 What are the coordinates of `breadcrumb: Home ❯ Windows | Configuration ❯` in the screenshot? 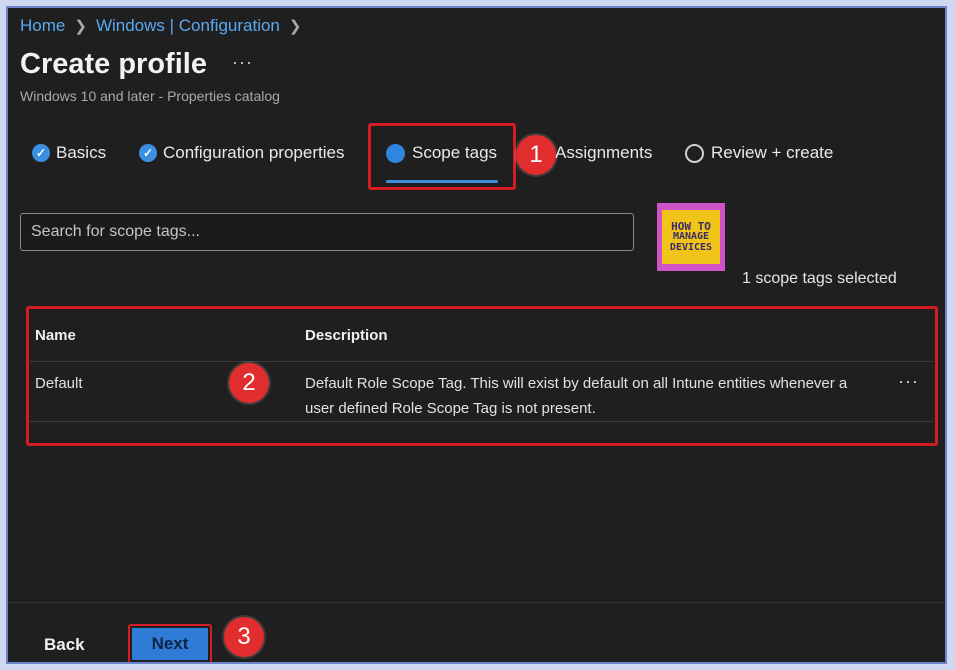 It's located at (165, 26).